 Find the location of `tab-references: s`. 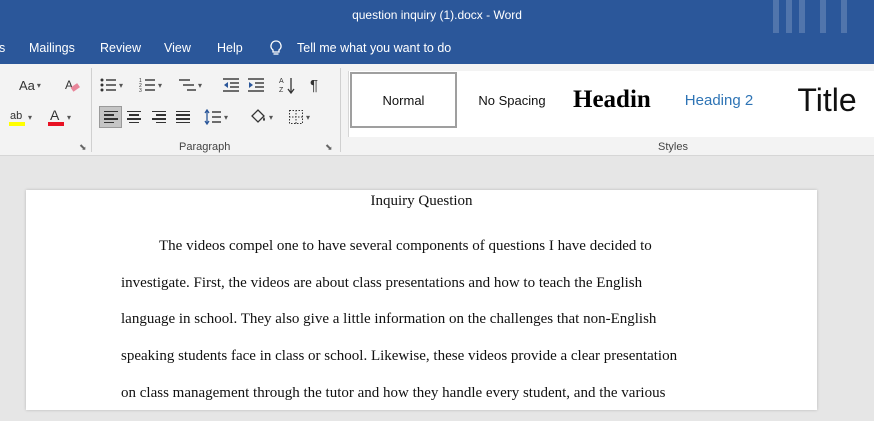

tab-references: s is located at coordinates (2, 48).